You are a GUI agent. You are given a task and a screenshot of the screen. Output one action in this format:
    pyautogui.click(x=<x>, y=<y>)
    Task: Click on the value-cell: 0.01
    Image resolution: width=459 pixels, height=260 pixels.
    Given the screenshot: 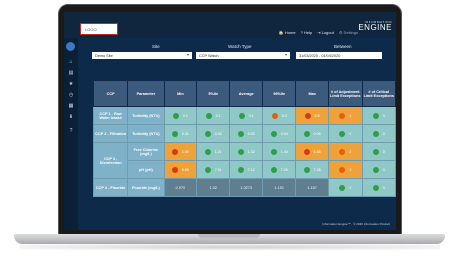 What is the action you would take?
    pyautogui.click(x=180, y=133)
    